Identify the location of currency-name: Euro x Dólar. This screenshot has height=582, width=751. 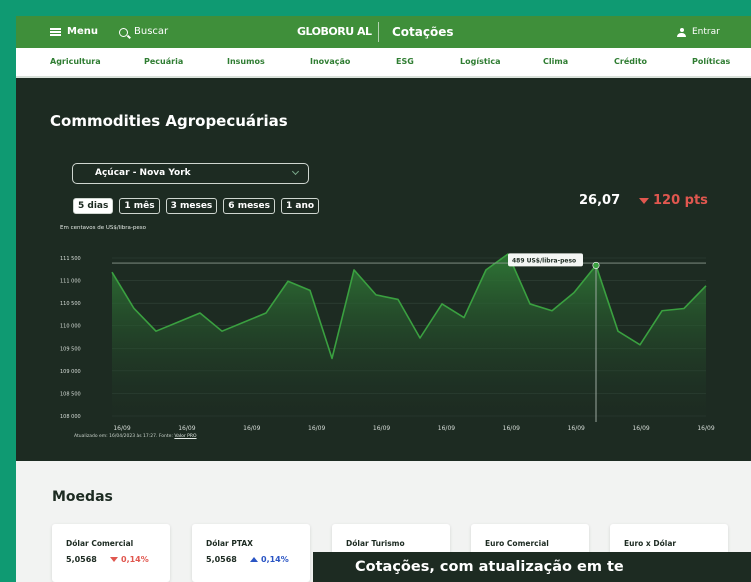
(650, 543).